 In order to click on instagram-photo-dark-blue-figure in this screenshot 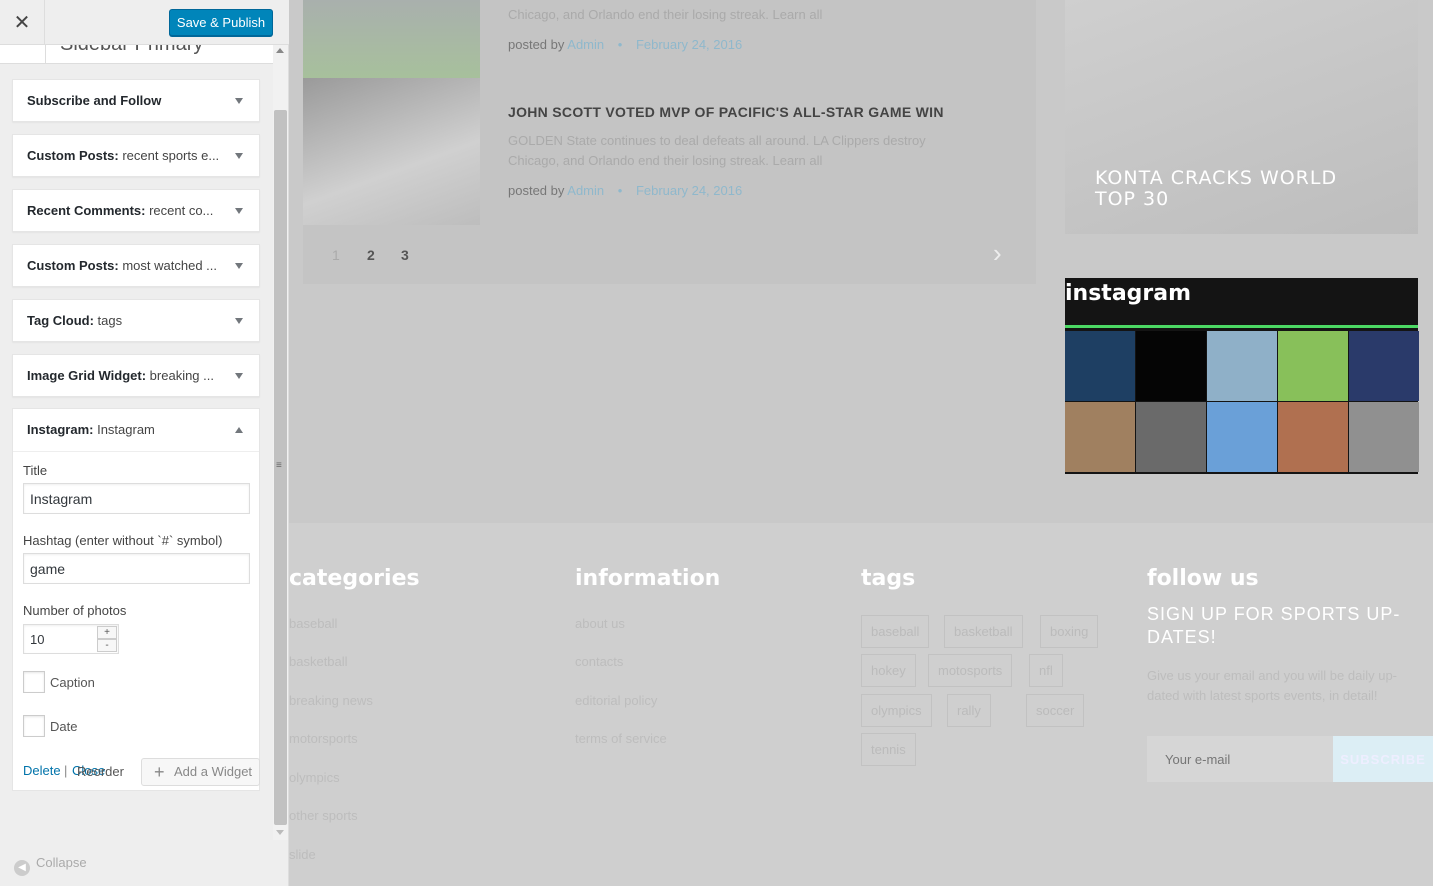, I will do `click(1100, 366)`.